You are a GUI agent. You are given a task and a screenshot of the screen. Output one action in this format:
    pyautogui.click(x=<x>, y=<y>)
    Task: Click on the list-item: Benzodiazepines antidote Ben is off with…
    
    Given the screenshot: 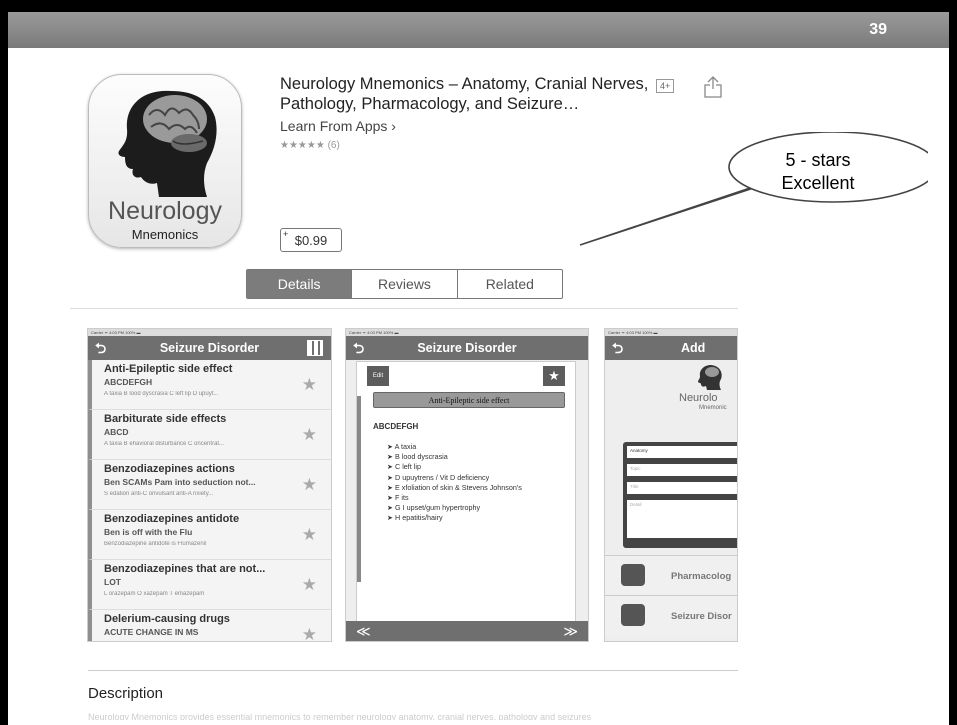 What is the action you would take?
    pyautogui.click(x=209, y=535)
    